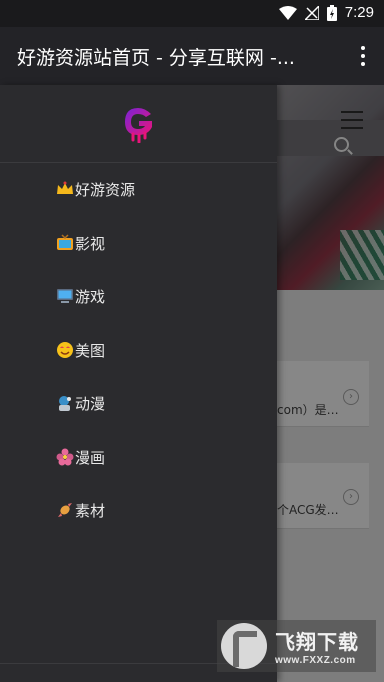  I want to click on overflow-menu-button, so click(363, 56).